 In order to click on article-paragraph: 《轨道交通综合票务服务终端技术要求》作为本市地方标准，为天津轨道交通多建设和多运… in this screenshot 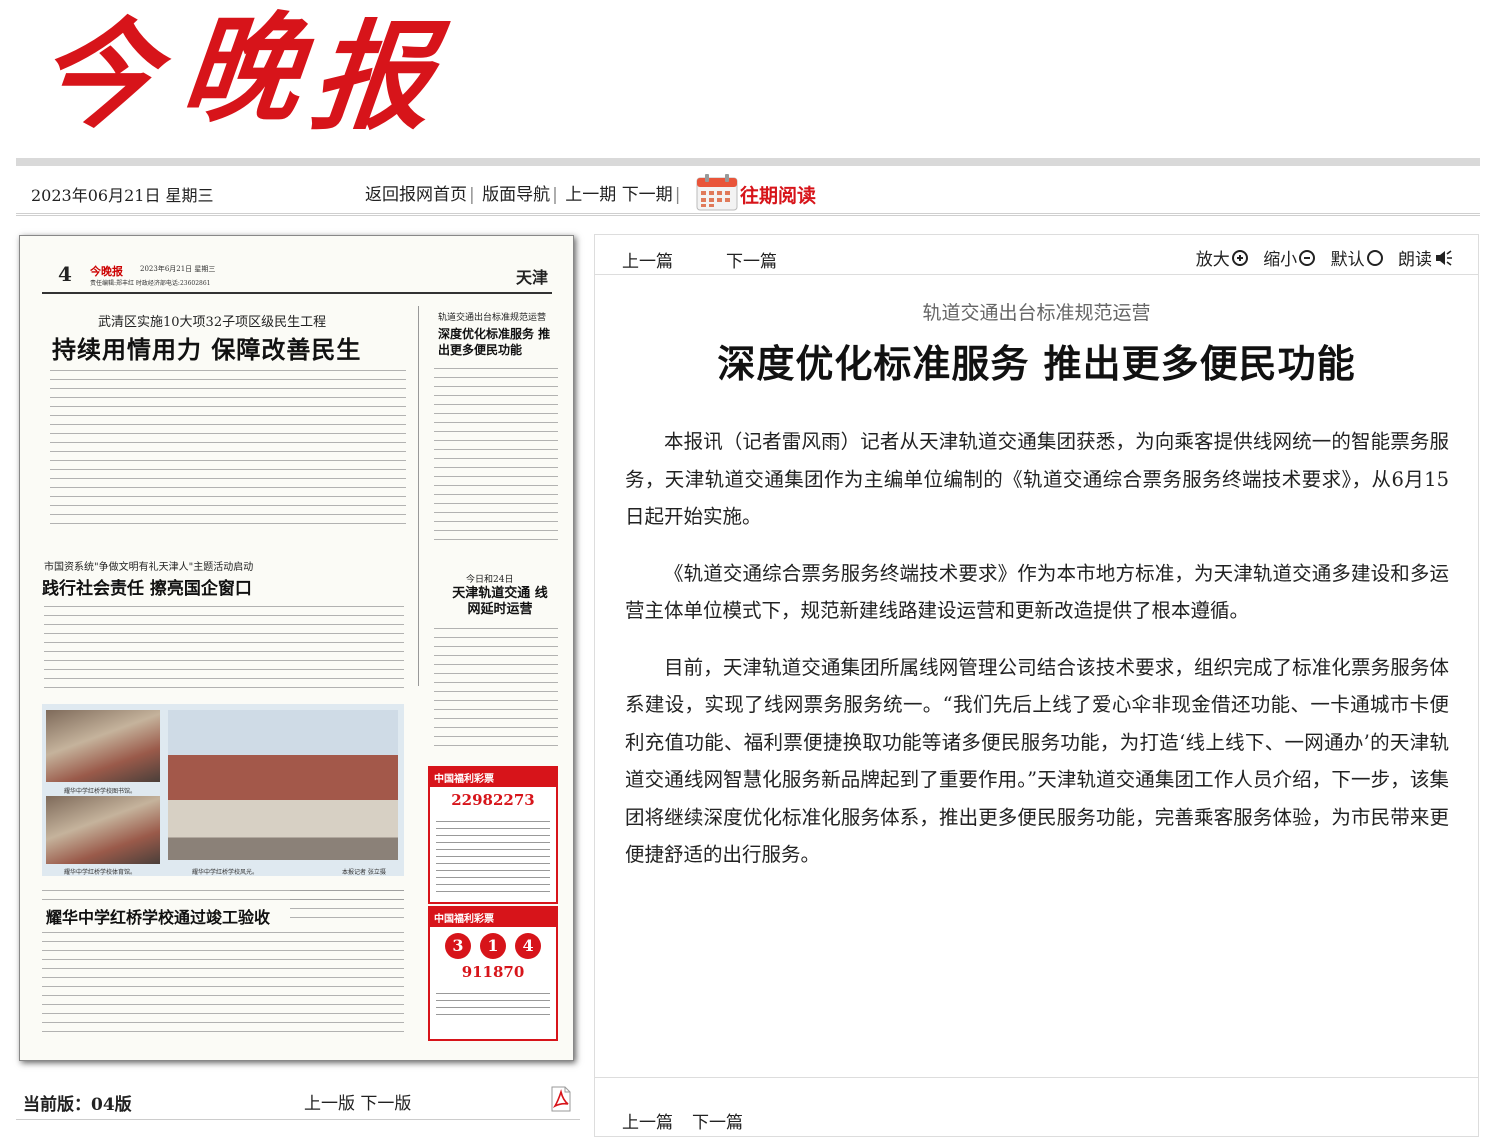, I will do `click(1037, 592)`.